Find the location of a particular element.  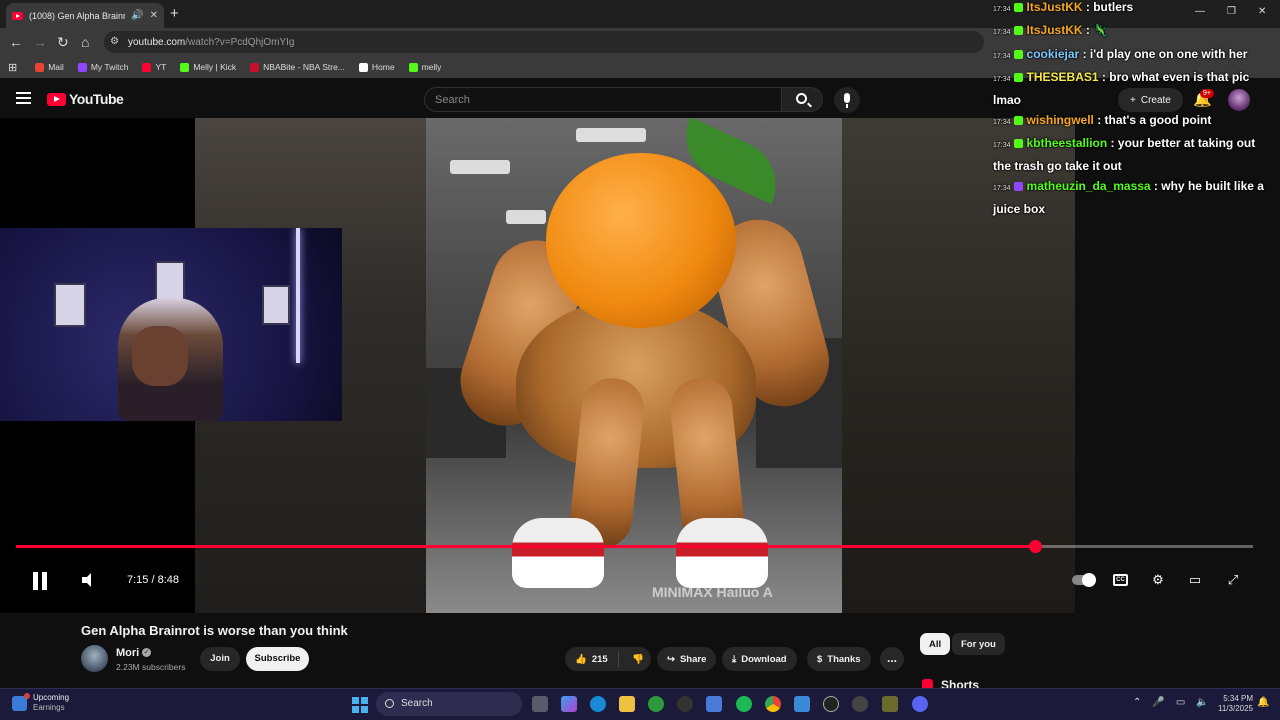

join-button: Join is located at coordinates (220, 659).